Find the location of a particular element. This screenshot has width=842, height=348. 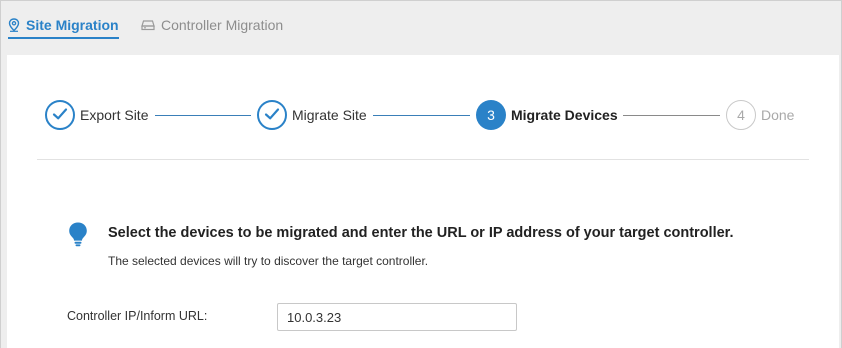

controller-url-input is located at coordinates (397, 317).